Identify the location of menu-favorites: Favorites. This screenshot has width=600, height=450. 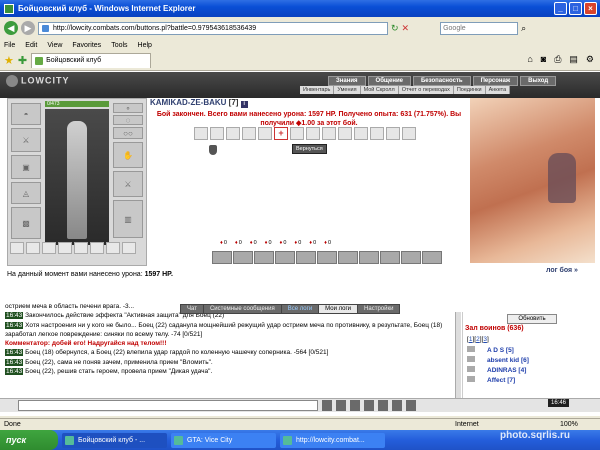
(86, 45).